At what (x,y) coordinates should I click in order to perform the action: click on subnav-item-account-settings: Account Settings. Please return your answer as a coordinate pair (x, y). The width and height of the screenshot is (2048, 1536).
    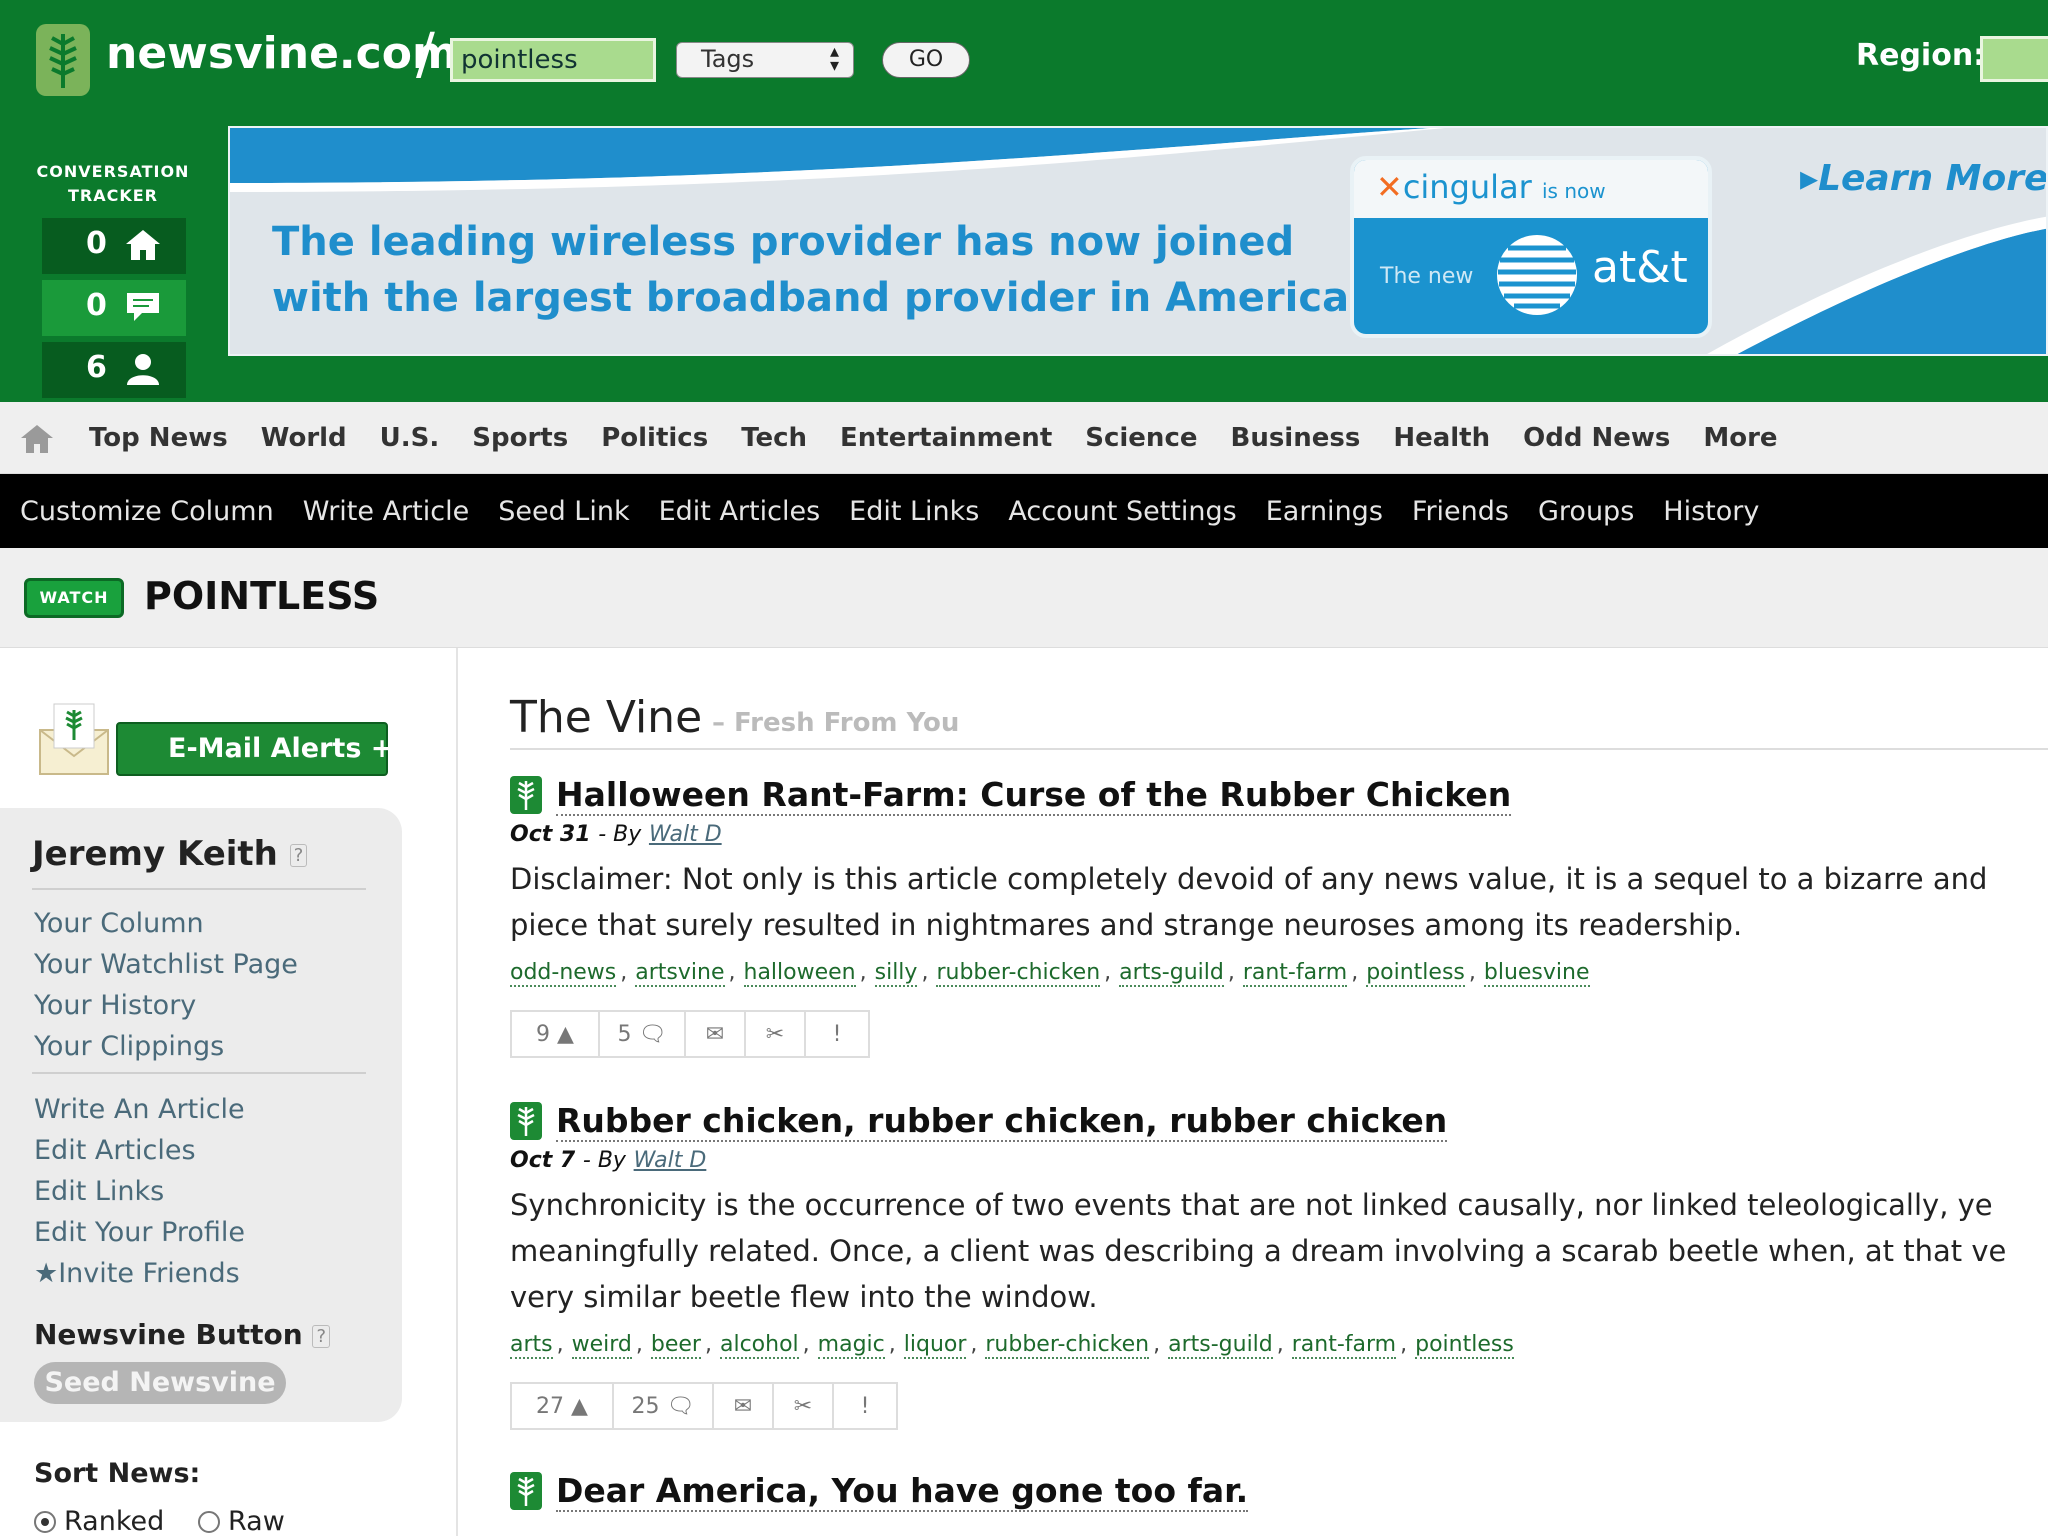
    Looking at the image, I should click on (1122, 511).